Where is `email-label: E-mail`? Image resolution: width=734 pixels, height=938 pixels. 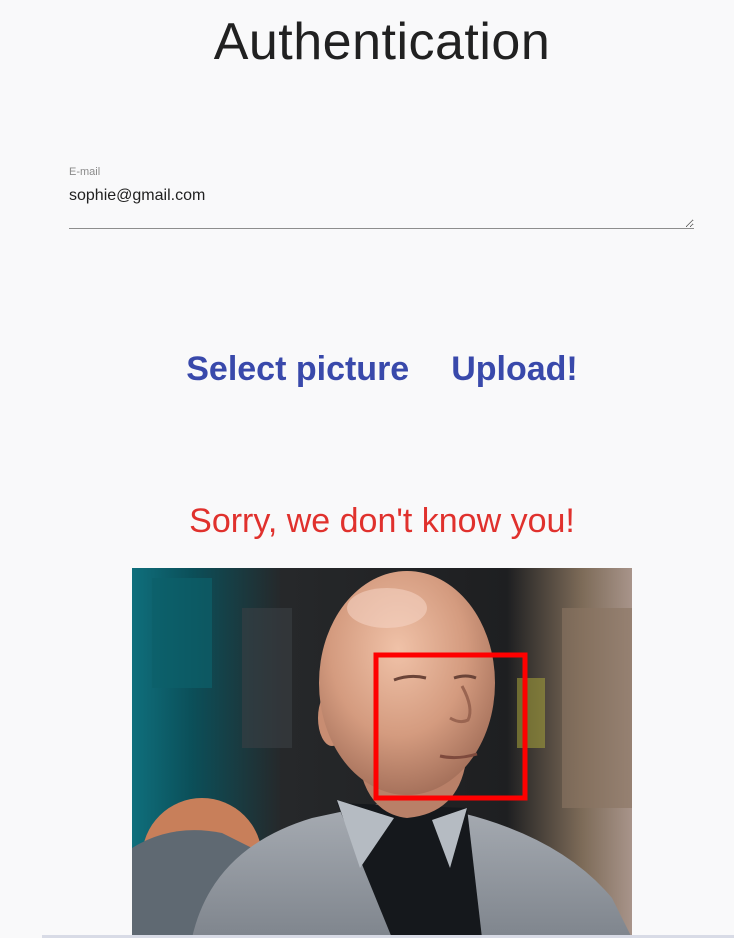
email-label: E-mail is located at coordinates (85, 172).